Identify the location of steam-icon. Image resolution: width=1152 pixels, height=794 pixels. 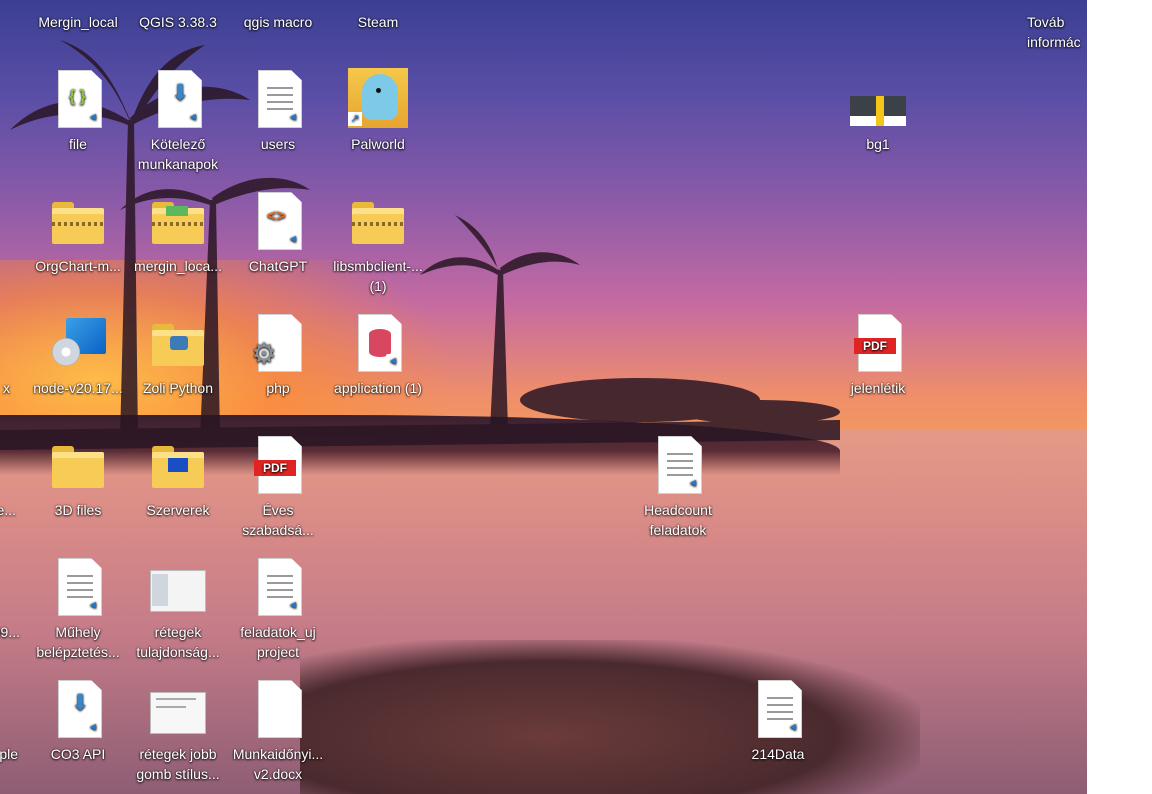
(378, 5).